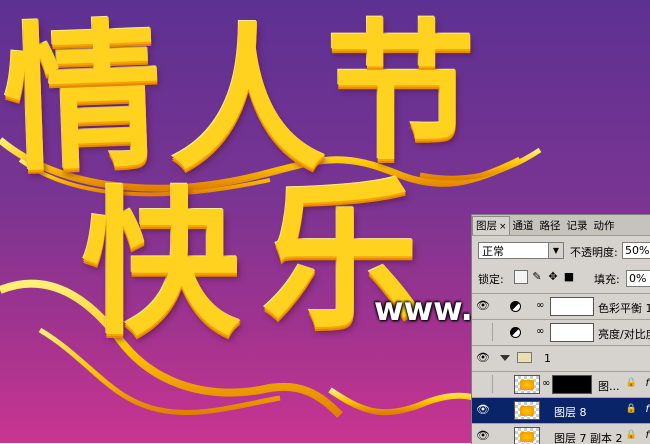 The height and width of the screenshot is (444, 650). Describe the element at coordinates (555, 250) in the screenshot. I see `chevron-down-icon: ▼` at that location.